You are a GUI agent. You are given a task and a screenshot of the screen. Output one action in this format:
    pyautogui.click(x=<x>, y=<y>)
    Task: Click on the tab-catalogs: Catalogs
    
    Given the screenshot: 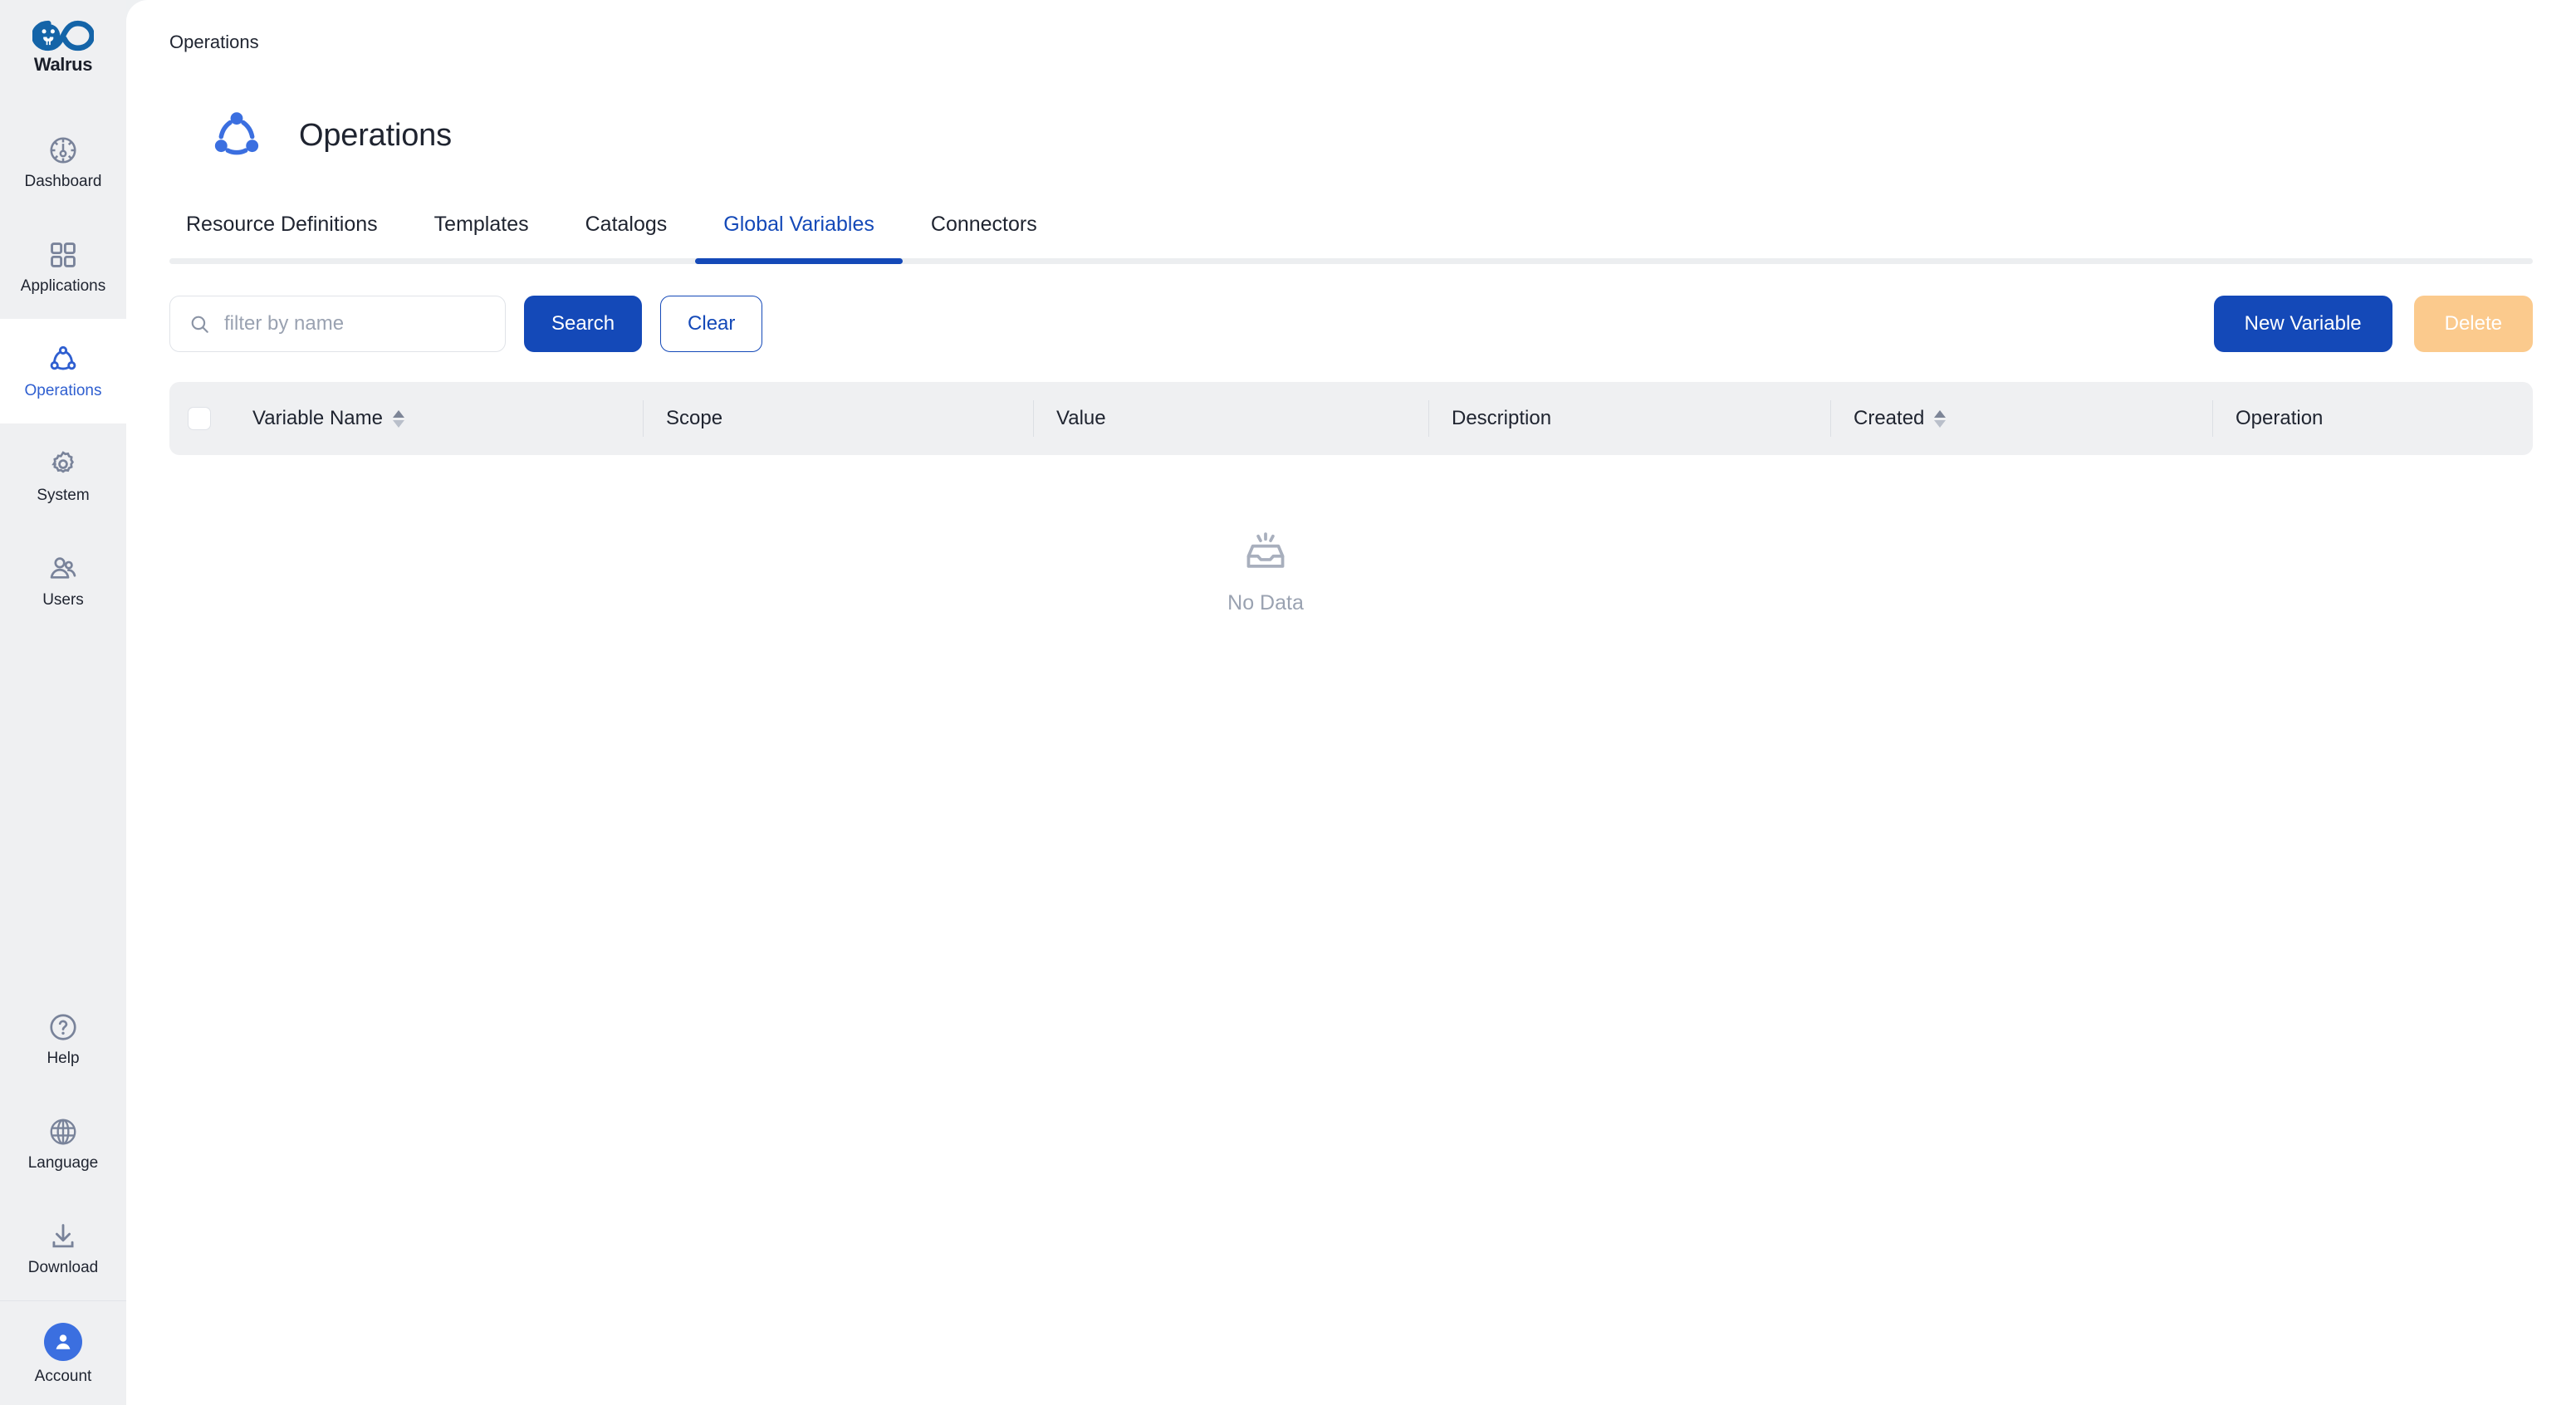 What is the action you would take?
    pyautogui.click(x=626, y=235)
    